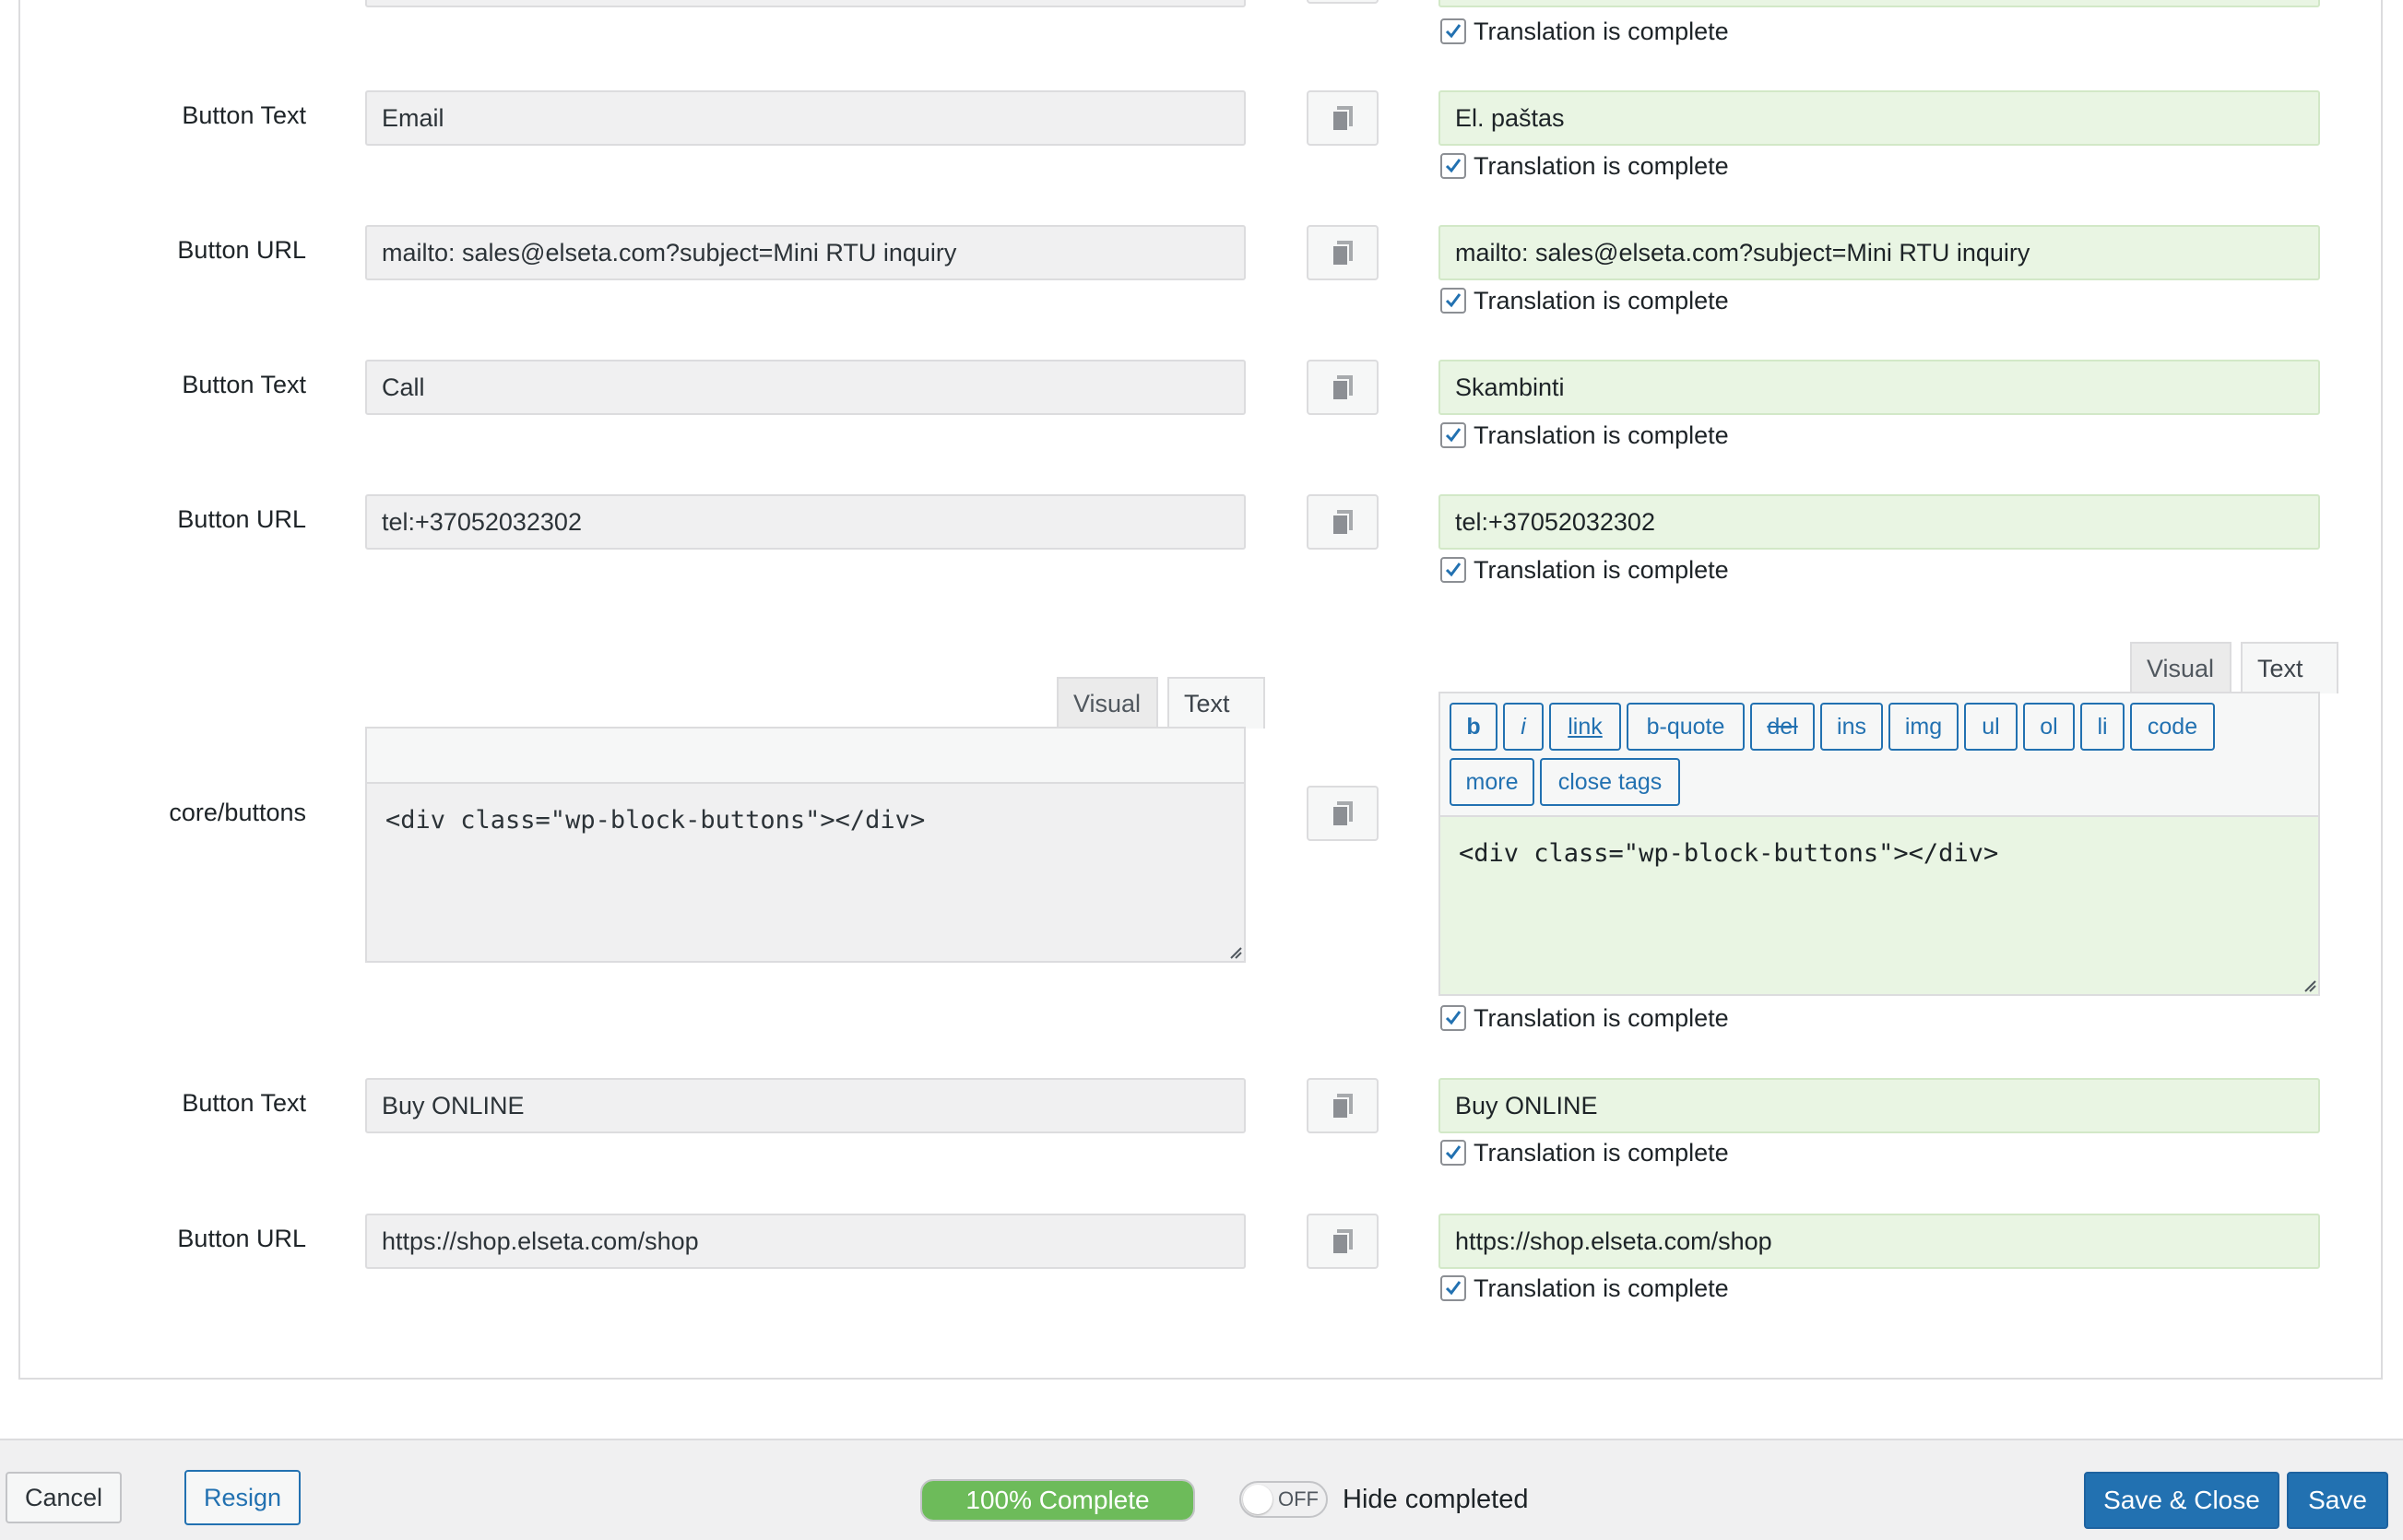  What do you see at coordinates (1610, 782) in the screenshot?
I see `quicktag-close-tags-button: close tags` at bounding box center [1610, 782].